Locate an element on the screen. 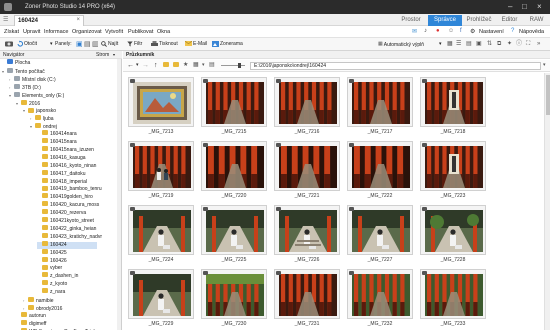 Image resolution: width=550 pixels, height=330 pixels. tree-item: 160416_kasuga is located at coordinates (61, 157).